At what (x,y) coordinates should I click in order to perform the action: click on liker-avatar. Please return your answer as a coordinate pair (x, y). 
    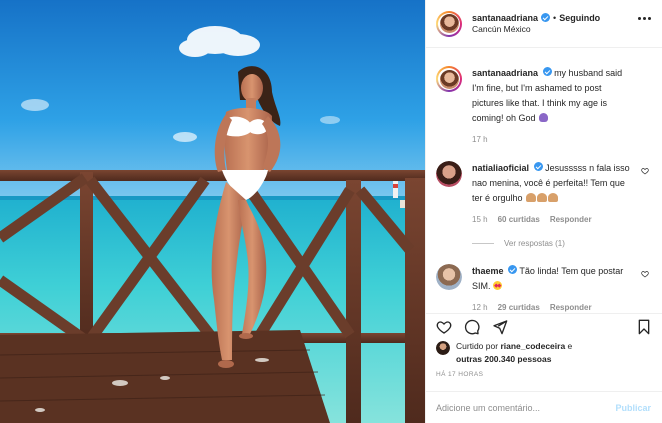
    Looking at the image, I should click on (443, 348).